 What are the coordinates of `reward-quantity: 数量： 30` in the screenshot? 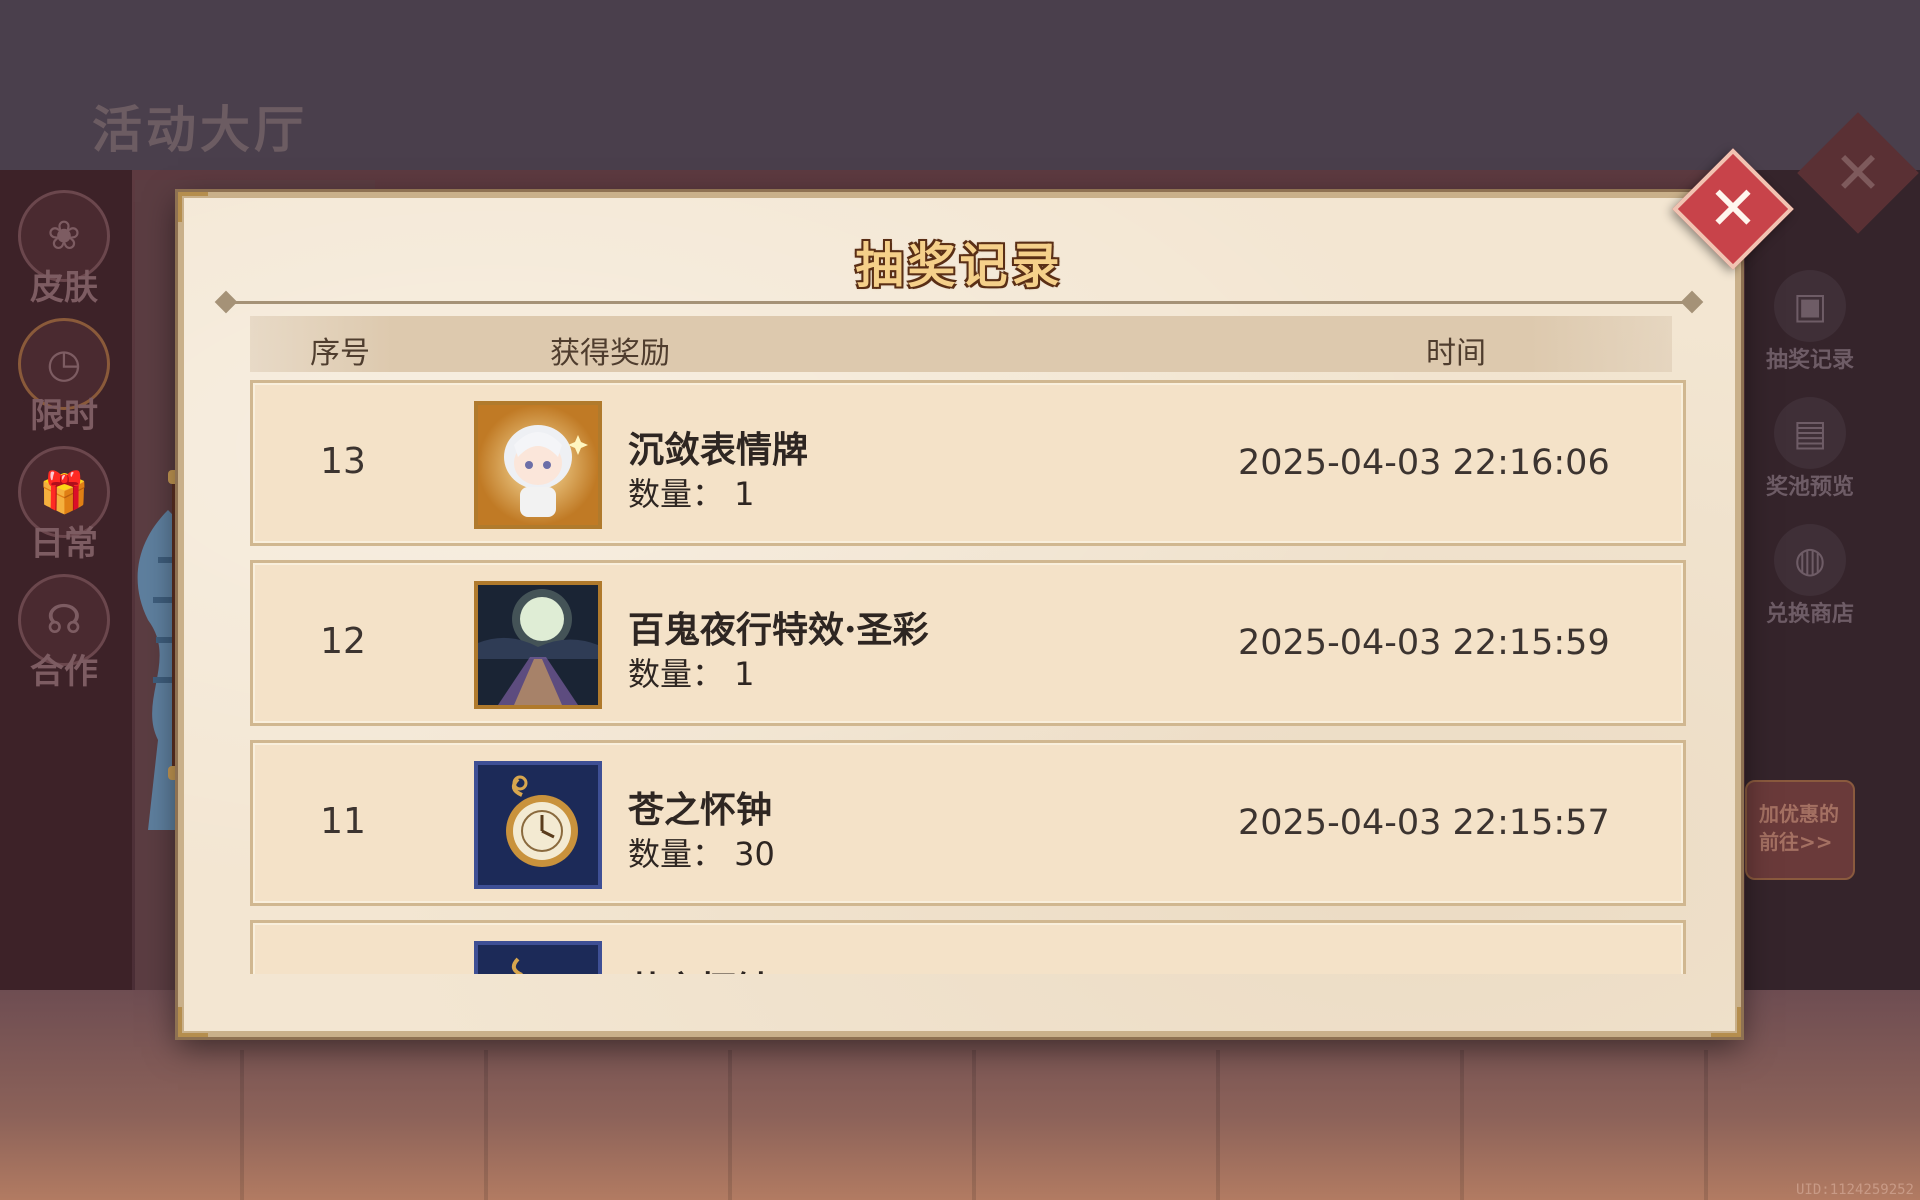 It's located at (701, 854).